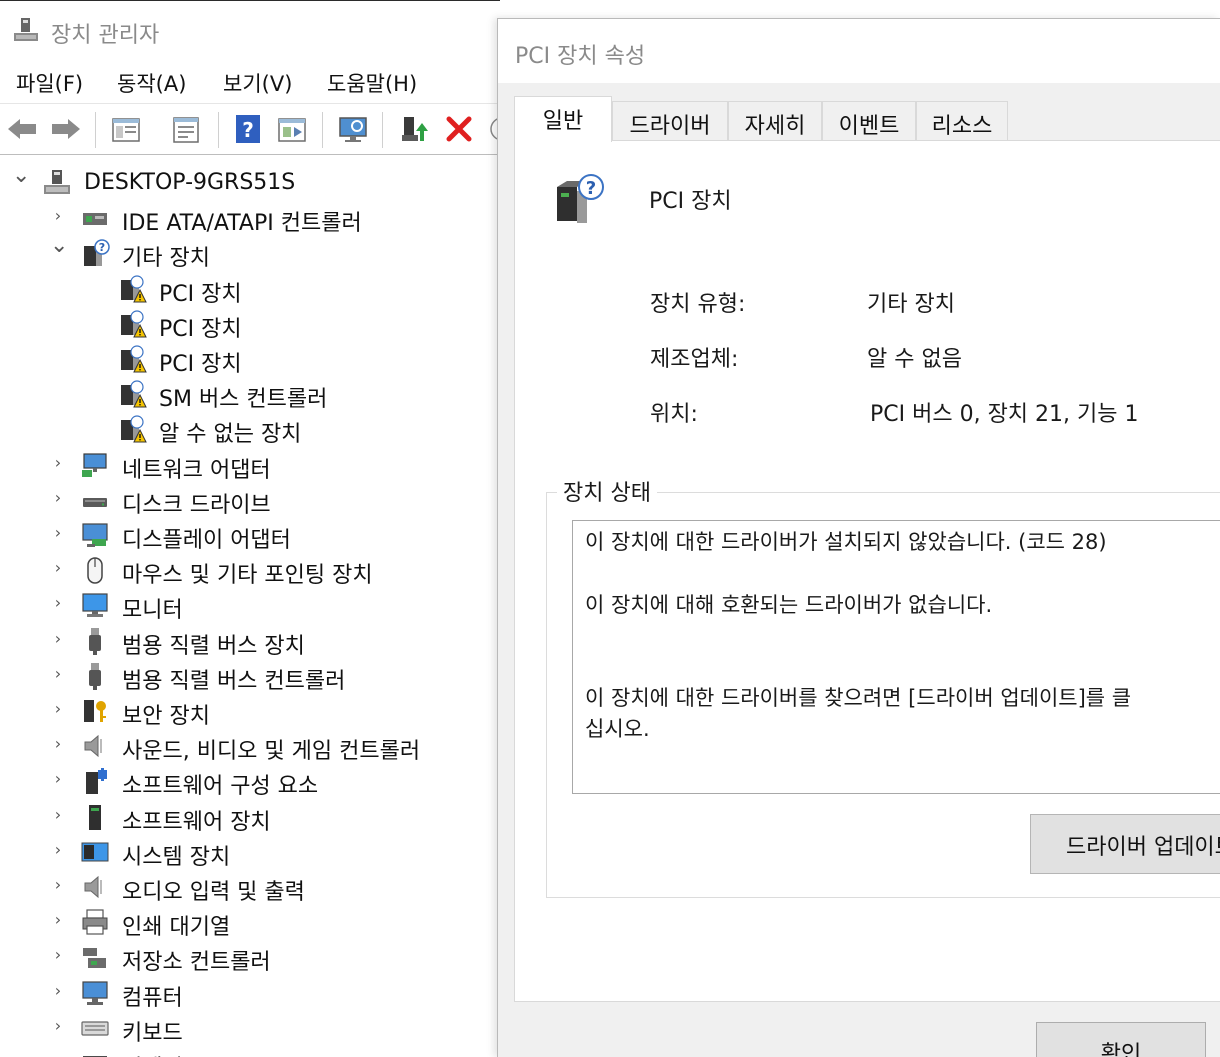 The image size is (1220, 1057). What do you see at coordinates (1121, 1039) in the screenshot?
I see `ok-button: 확인` at bounding box center [1121, 1039].